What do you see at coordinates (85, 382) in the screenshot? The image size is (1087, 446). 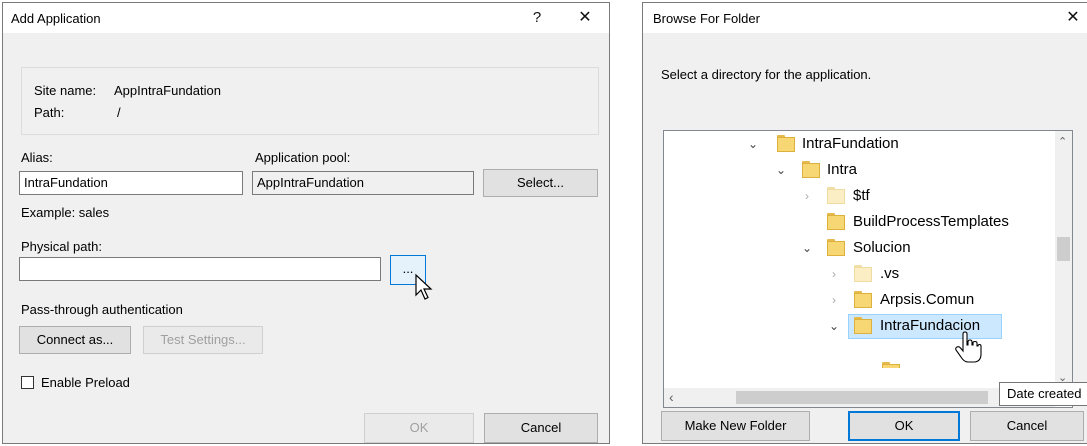 I see `enable-preload-label: Enable Preload` at bounding box center [85, 382].